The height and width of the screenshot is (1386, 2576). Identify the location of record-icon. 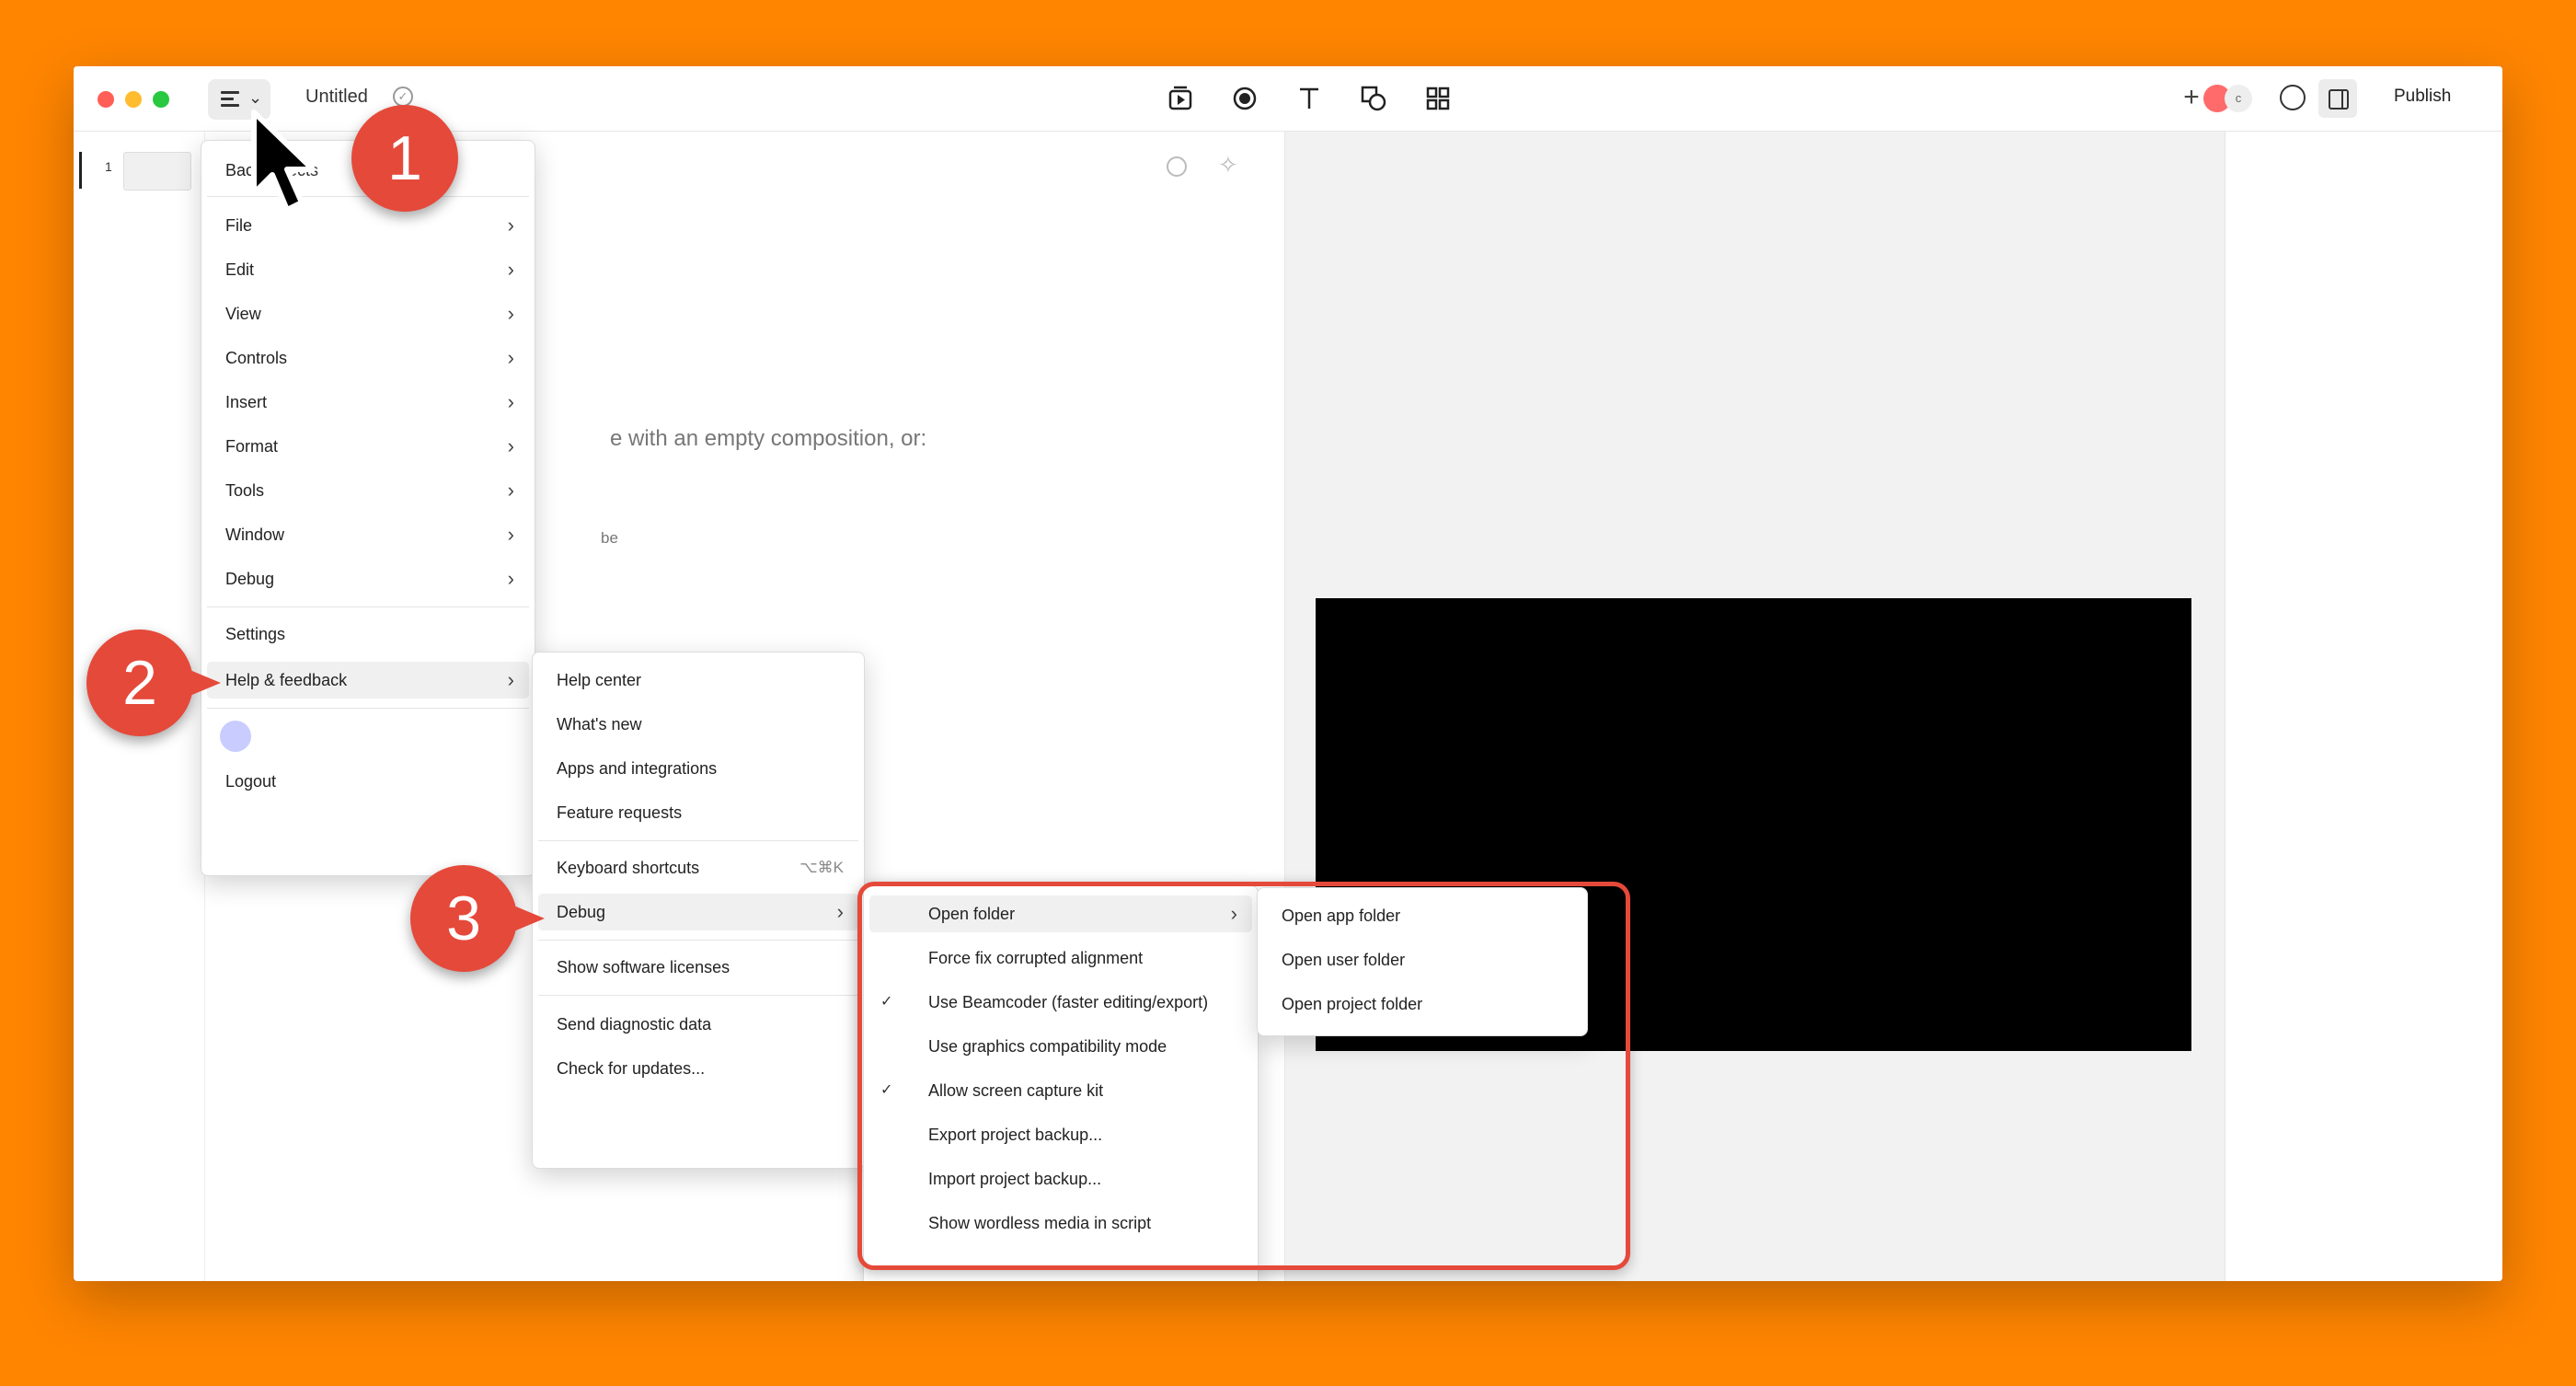
(1244, 98).